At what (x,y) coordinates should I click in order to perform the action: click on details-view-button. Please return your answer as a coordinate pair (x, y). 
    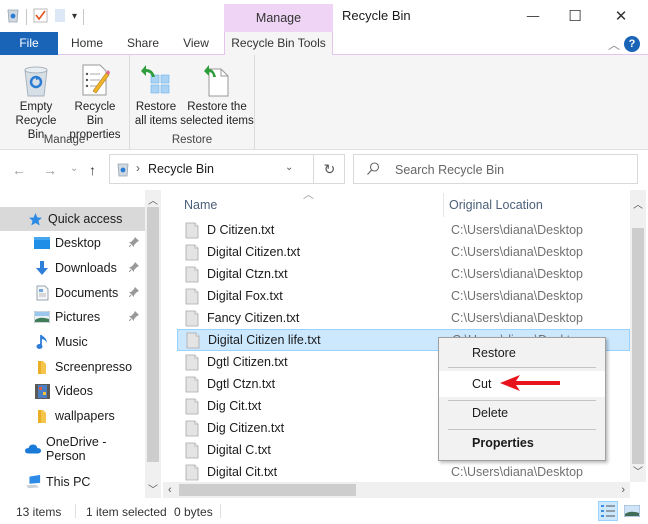
    Looking at the image, I should click on (608, 511).